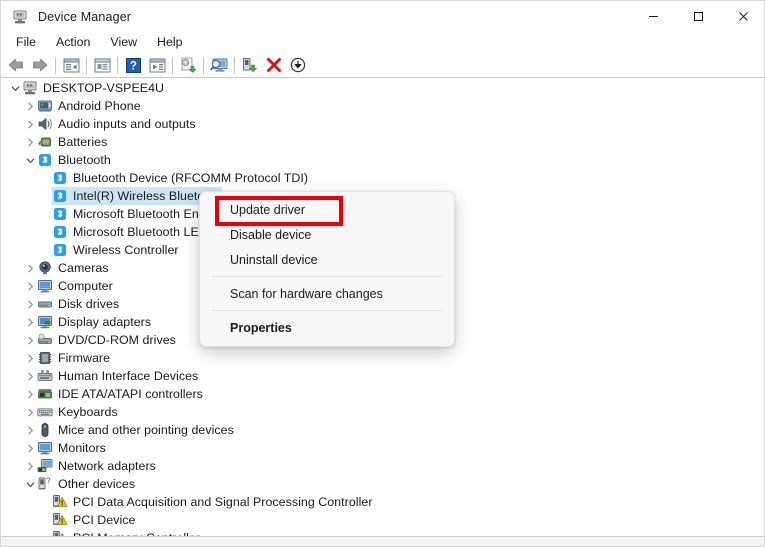 This screenshot has width=765, height=547. Describe the element at coordinates (383, 394) in the screenshot. I see `tree-node-ide-ata-atapi-controllers: IDE ATA/ATAPI controllers` at that location.